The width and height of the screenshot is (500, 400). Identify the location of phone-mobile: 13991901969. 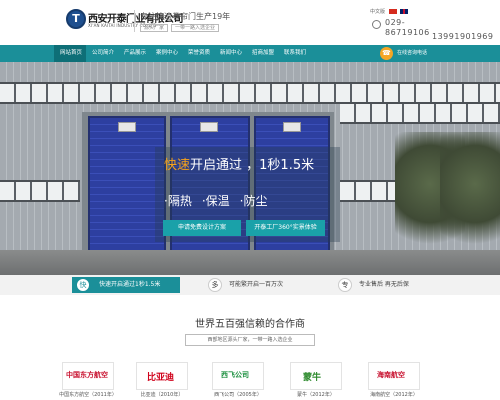
(463, 36).